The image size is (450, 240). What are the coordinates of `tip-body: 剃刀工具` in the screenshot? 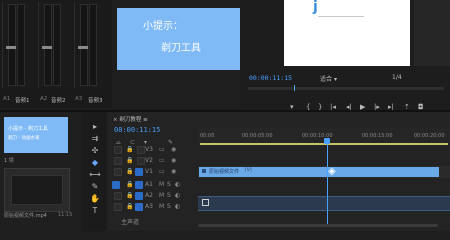 It's located at (181, 48).